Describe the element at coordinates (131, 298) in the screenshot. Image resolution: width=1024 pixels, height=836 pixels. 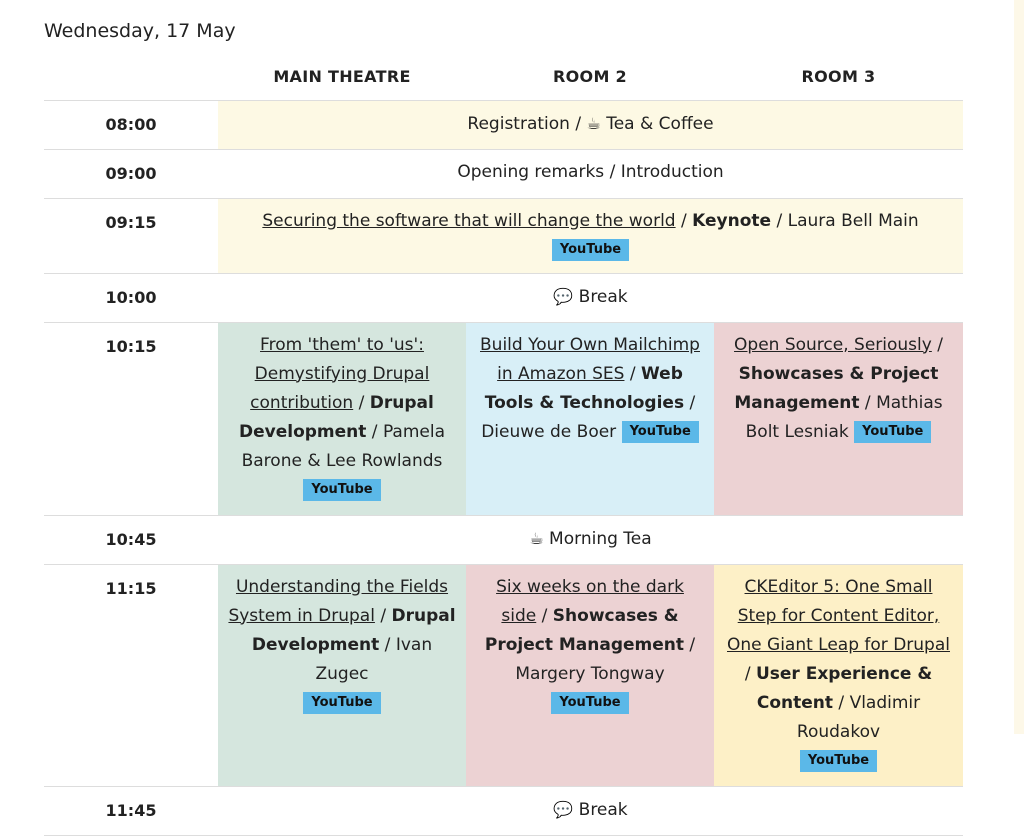
I see `time-cell: 10:00` at that location.